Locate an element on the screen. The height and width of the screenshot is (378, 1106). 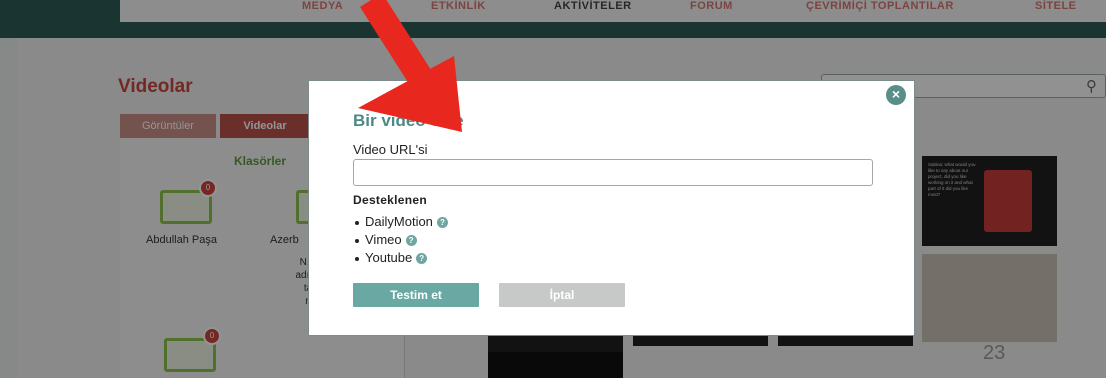
supported-heading: Desteklenen is located at coordinates (390, 200).